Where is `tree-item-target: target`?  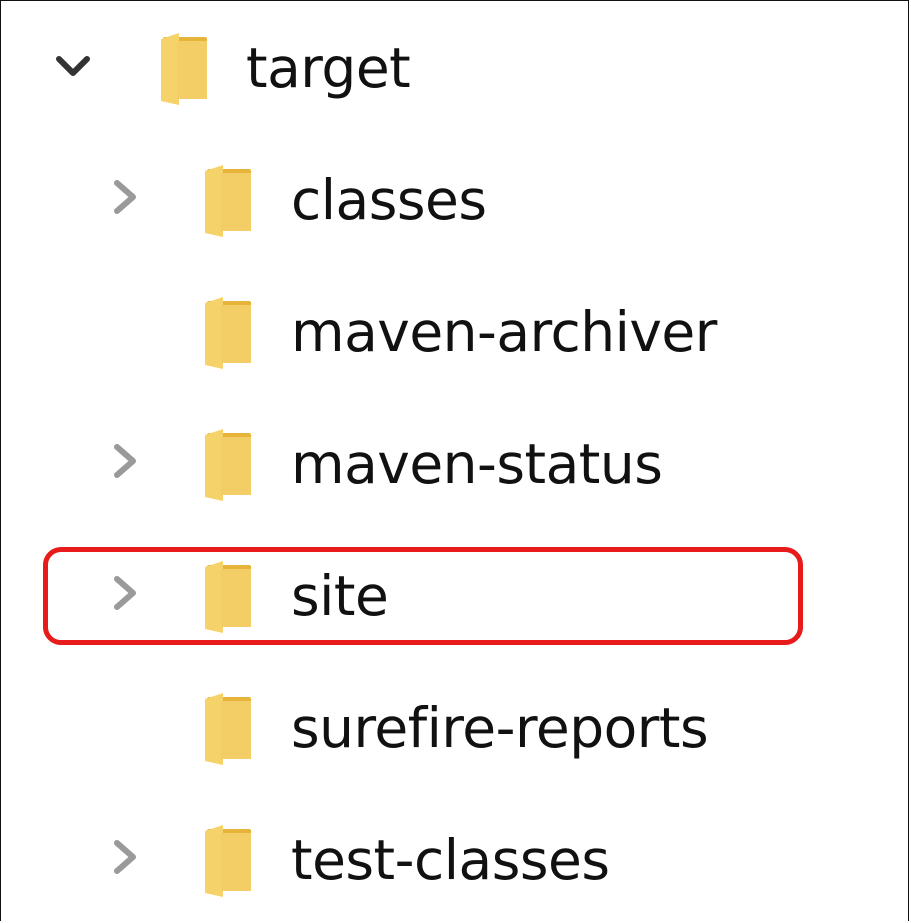
tree-item-target: target is located at coordinates (455, 61).